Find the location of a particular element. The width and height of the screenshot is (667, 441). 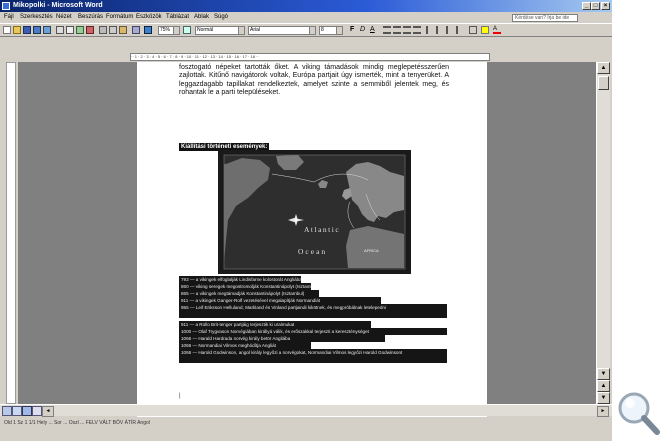

font-color-icon: A is located at coordinates (497, 30).